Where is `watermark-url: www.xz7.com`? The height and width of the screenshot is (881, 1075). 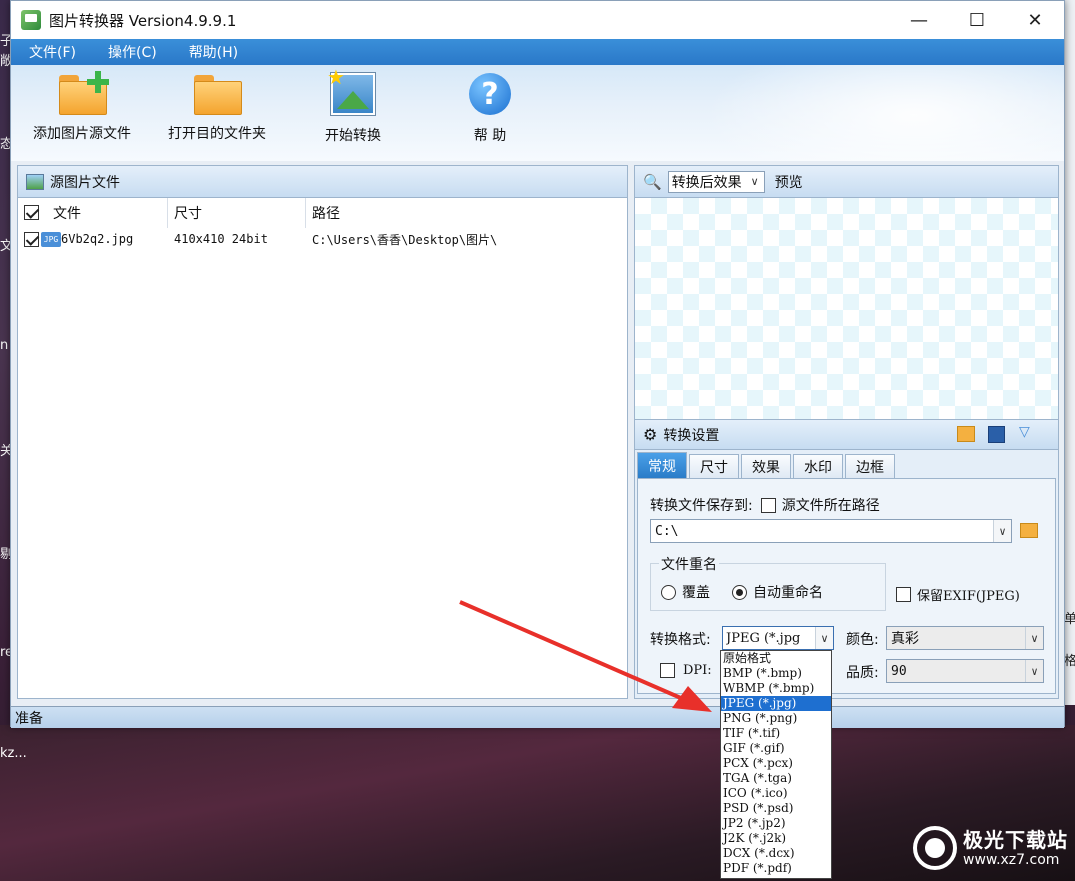 watermark-url: www.xz7.com is located at coordinates (1011, 860).